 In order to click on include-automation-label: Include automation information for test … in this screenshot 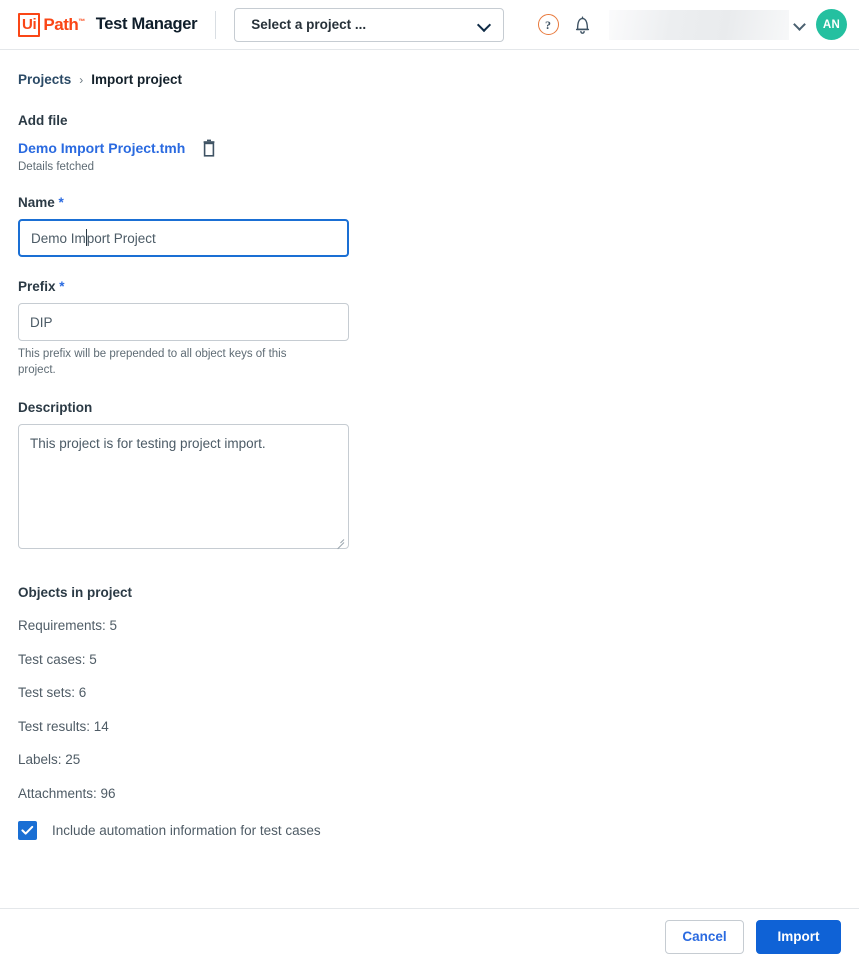, I will do `click(186, 830)`.